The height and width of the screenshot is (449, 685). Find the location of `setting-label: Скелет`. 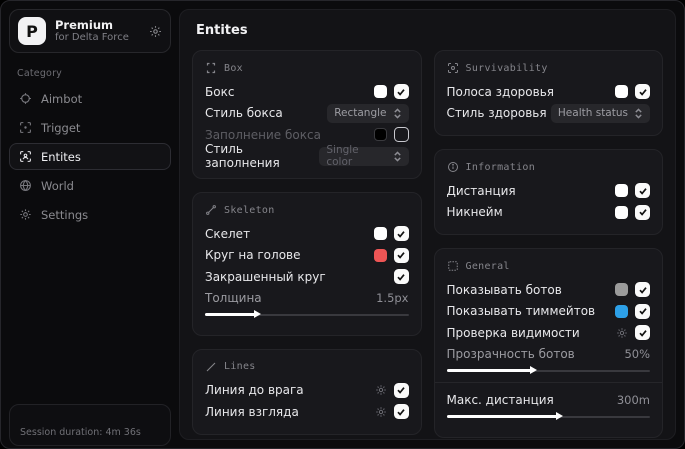

setting-label: Скелет is located at coordinates (228, 233).